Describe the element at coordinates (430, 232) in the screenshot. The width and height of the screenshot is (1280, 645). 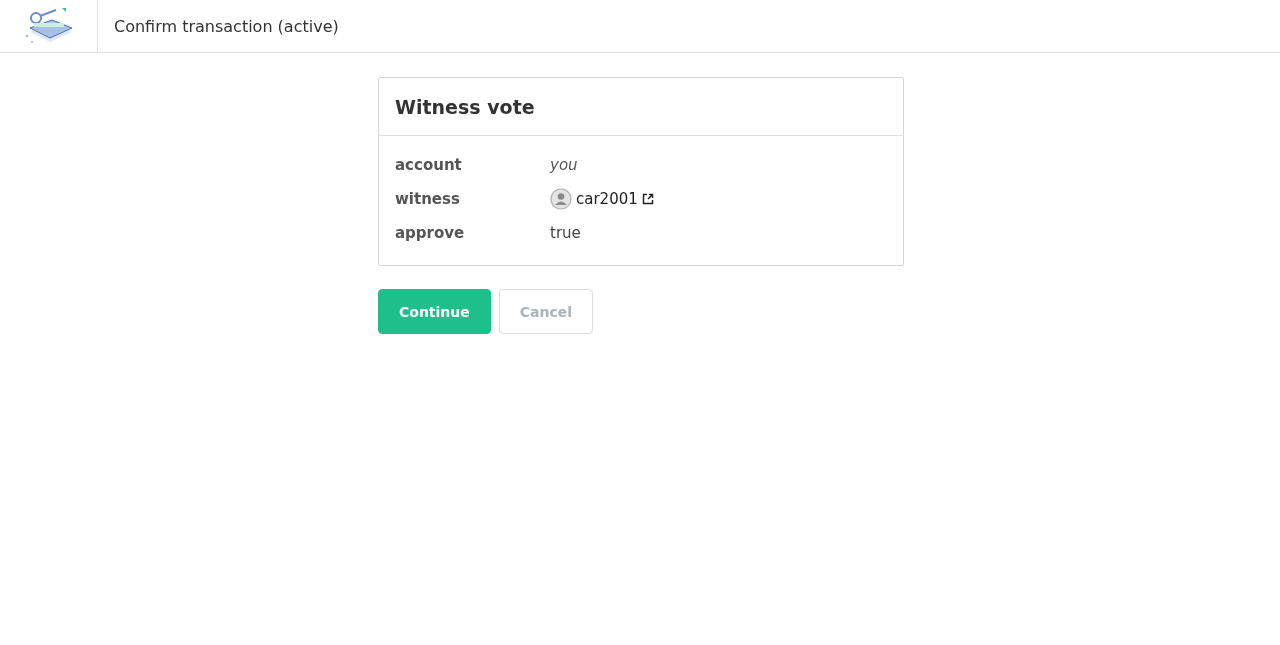
I see `field-label: approve` at that location.